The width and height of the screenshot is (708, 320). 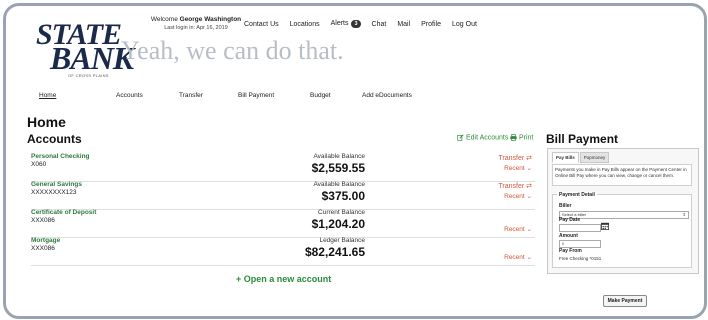 What do you see at coordinates (342, 240) in the screenshot?
I see `balance-label: Ledger Balance` at bounding box center [342, 240].